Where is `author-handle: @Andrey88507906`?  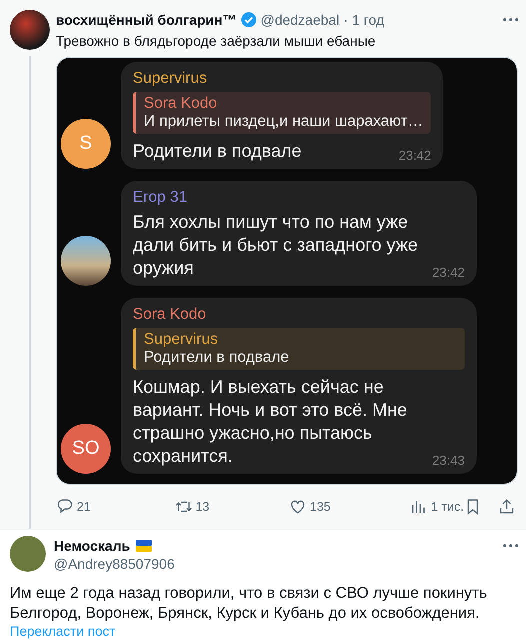 author-handle: @Andrey88507906 is located at coordinates (287, 564).